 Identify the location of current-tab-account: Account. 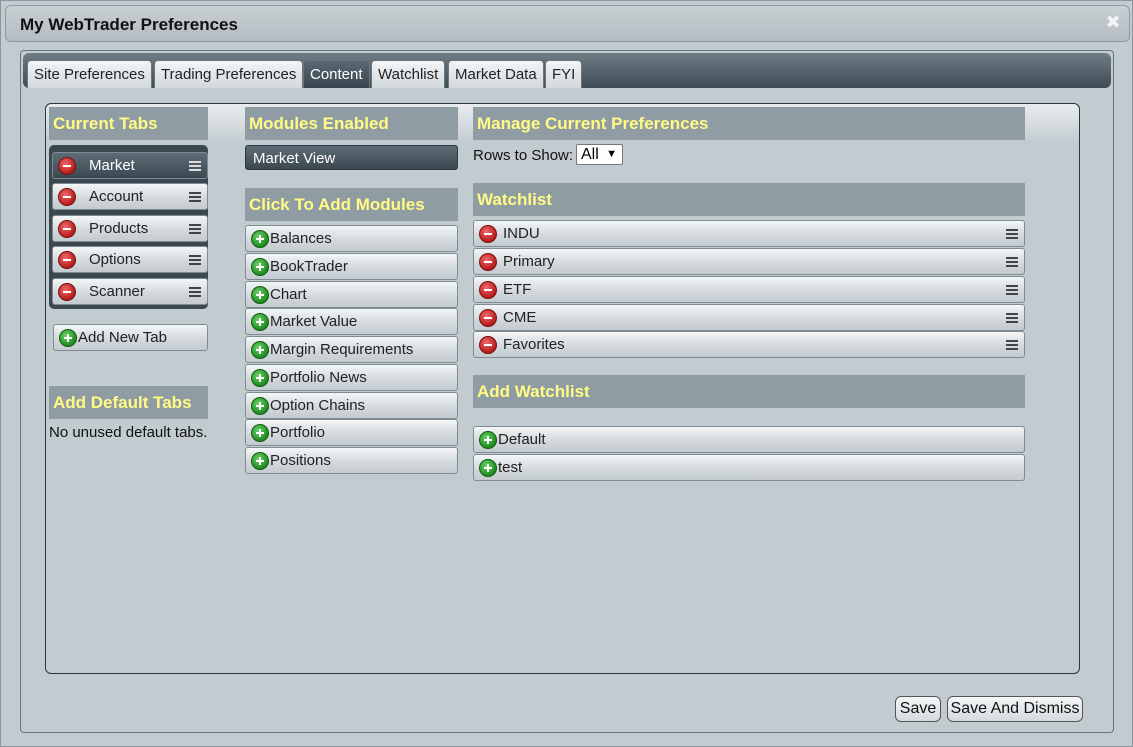
(130, 196).